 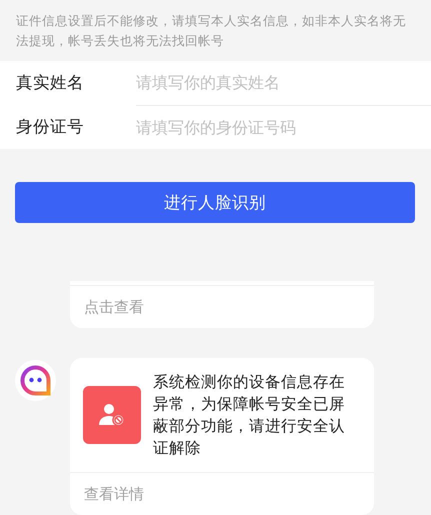 What do you see at coordinates (50, 83) in the screenshot?
I see `field-label: 真实姓名` at bounding box center [50, 83].